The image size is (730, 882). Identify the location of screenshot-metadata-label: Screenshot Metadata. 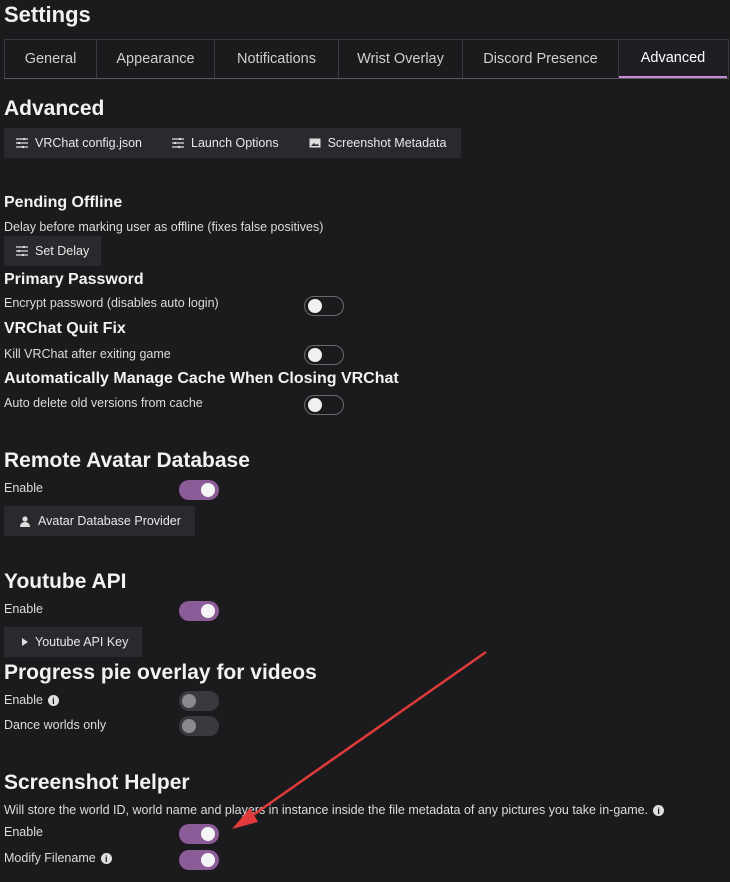
(387, 143).